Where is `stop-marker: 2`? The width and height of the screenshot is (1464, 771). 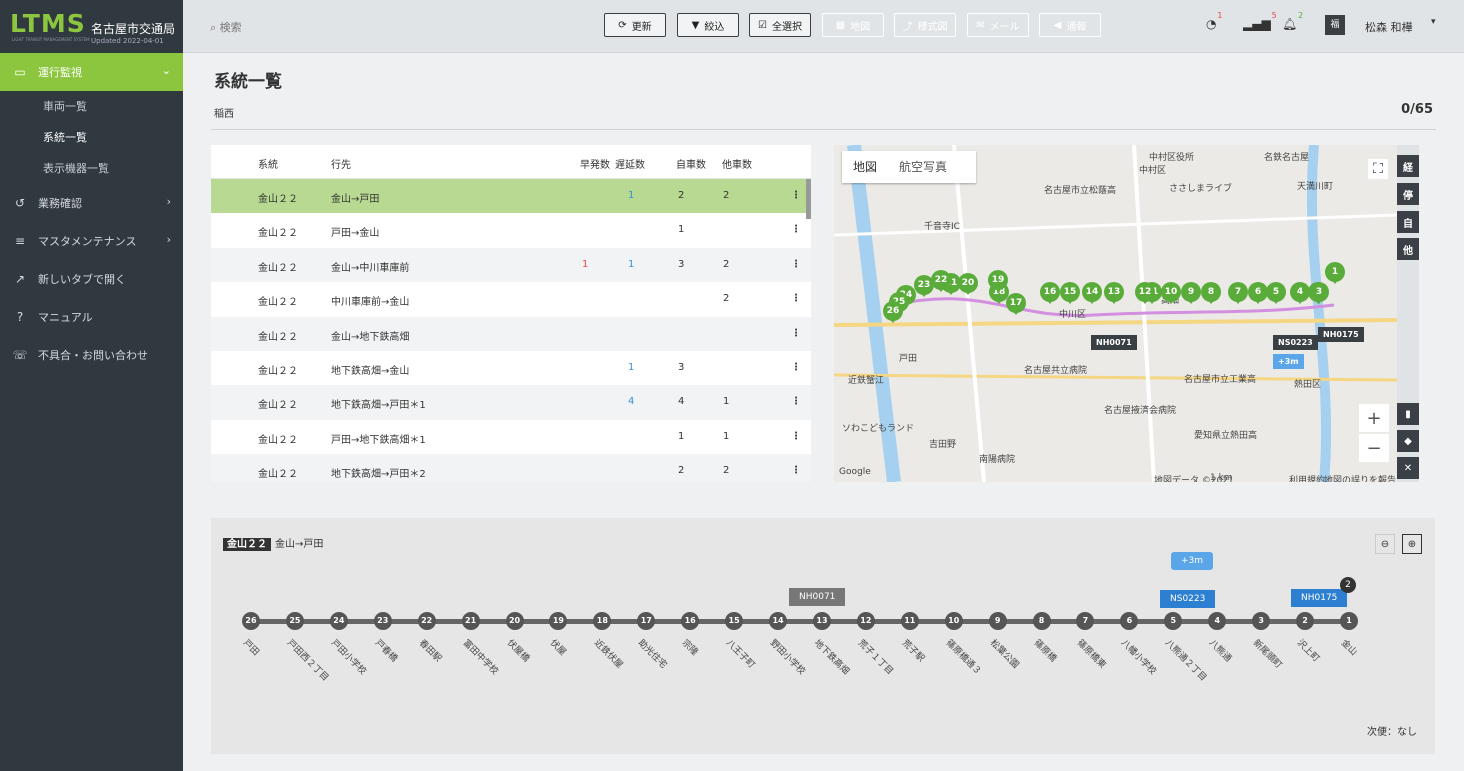
stop-marker: 2 is located at coordinates (1305, 621).